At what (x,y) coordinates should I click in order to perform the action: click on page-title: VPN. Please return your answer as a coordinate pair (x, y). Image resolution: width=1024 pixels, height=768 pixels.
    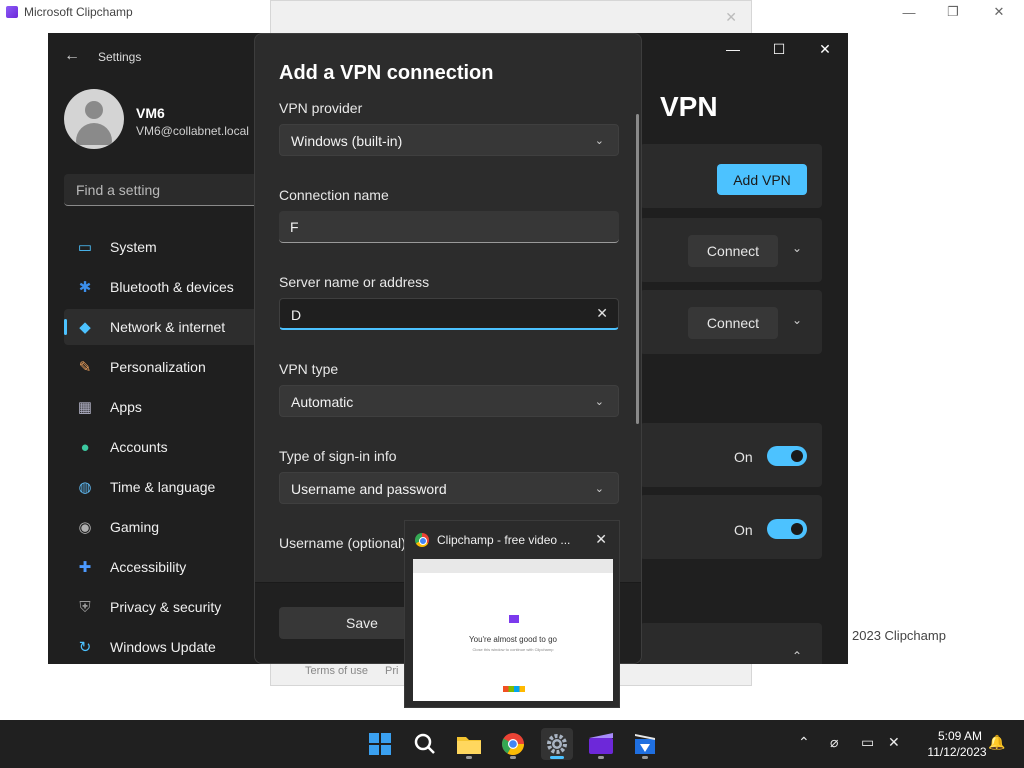
    Looking at the image, I should click on (689, 106).